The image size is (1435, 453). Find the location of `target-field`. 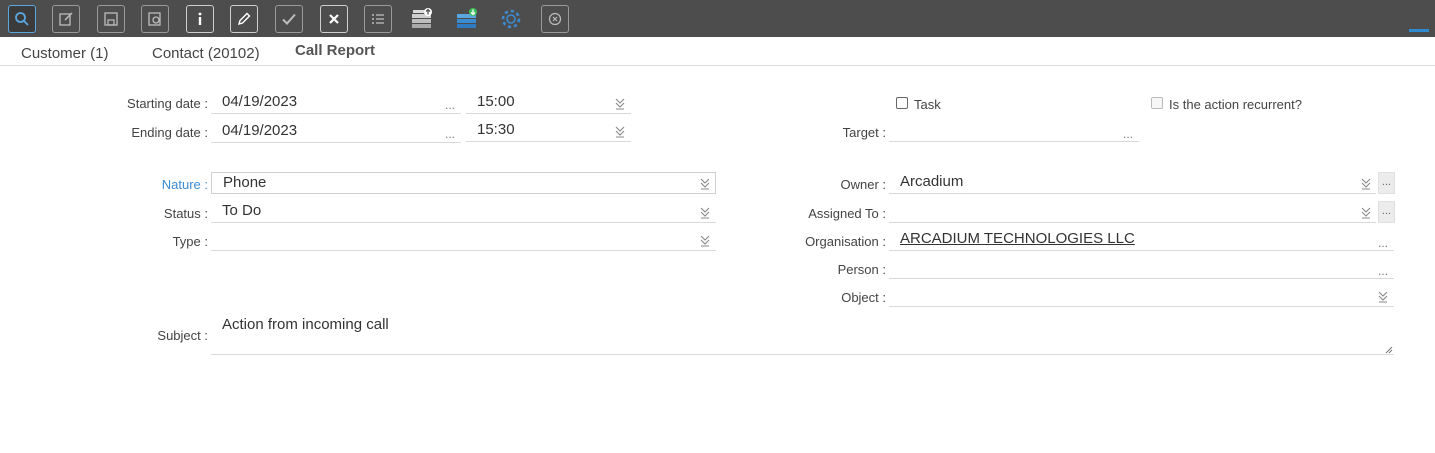

target-field is located at coordinates (1014, 131).